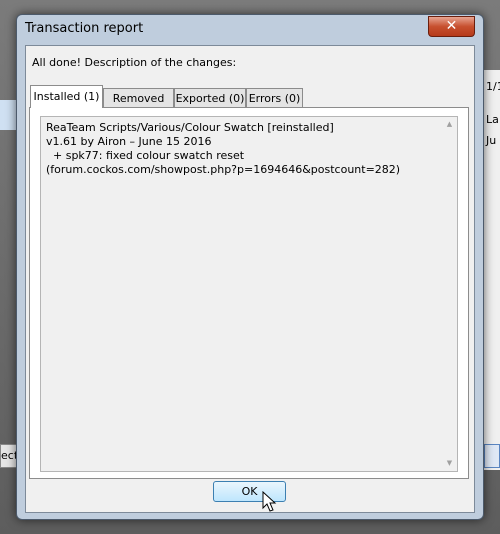 The image size is (500, 534). I want to click on log-line-version: v1.61 by Airon – June 15 2016, so click(129, 141).